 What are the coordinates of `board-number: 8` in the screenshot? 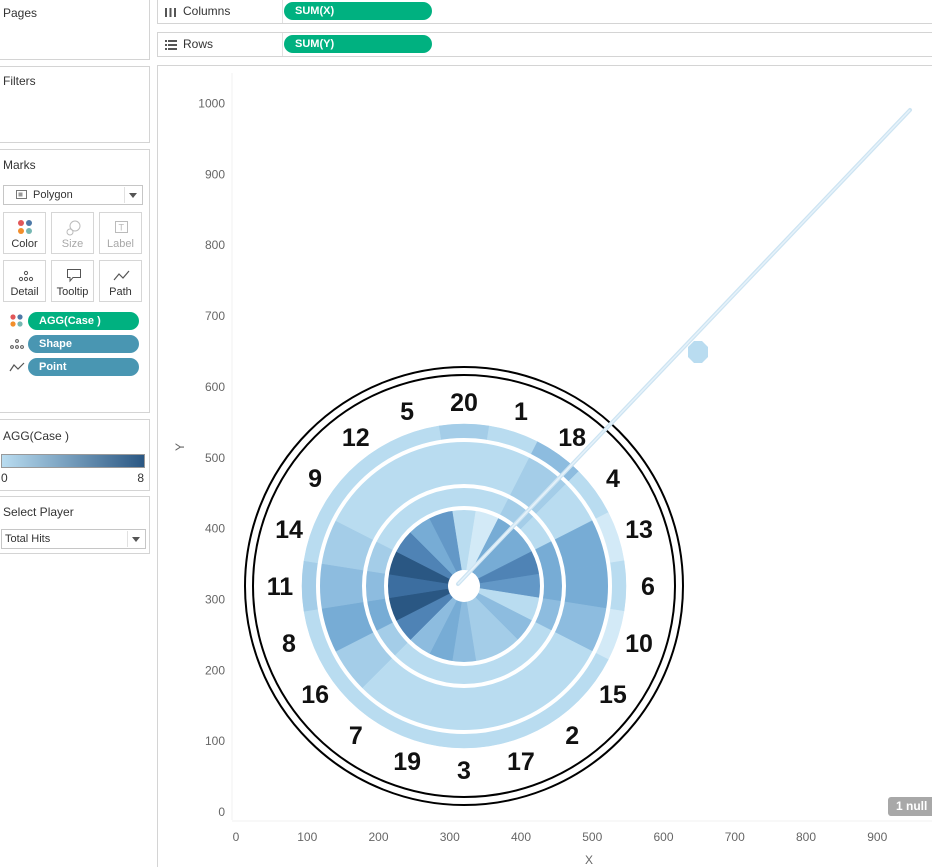 It's located at (289, 644).